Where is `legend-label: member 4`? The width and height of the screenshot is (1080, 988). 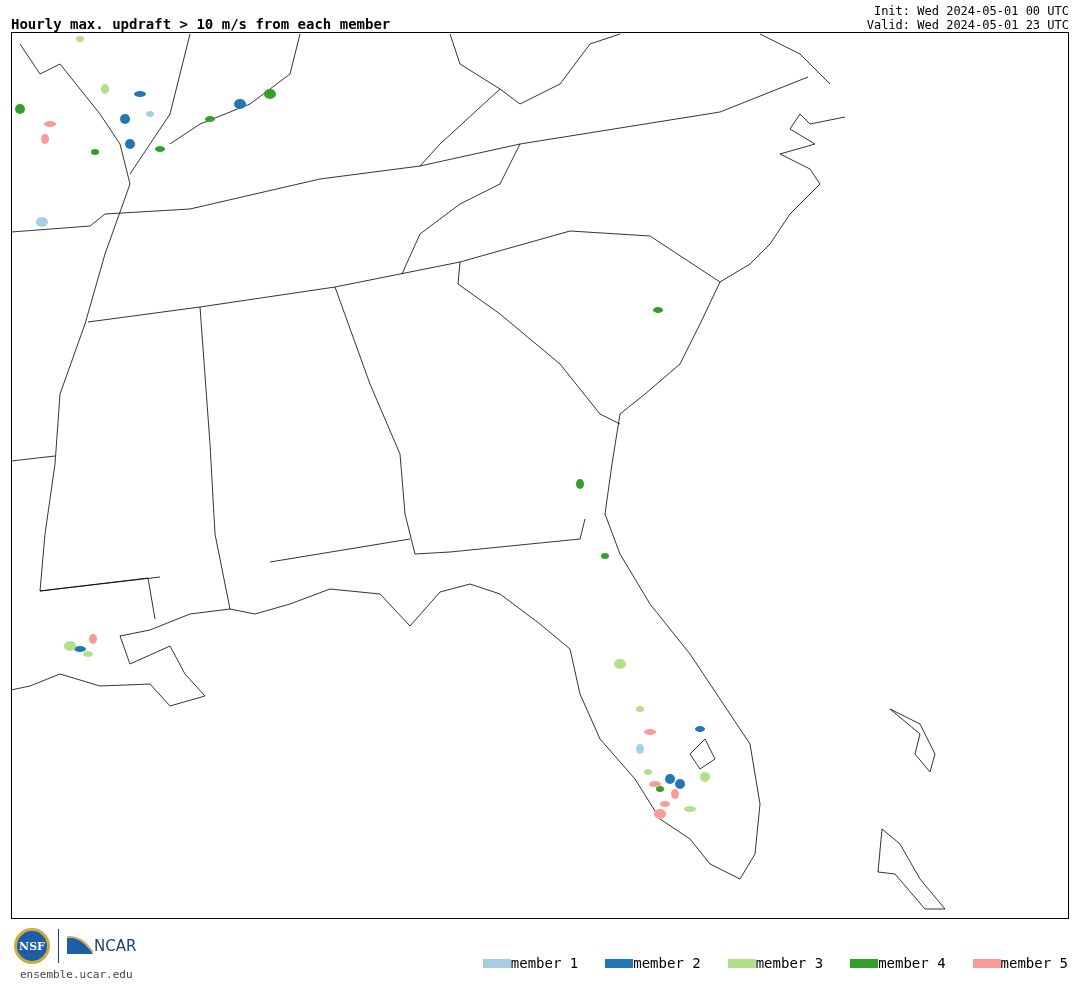 legend-label: member 4 is located at coordinates (912, 963).